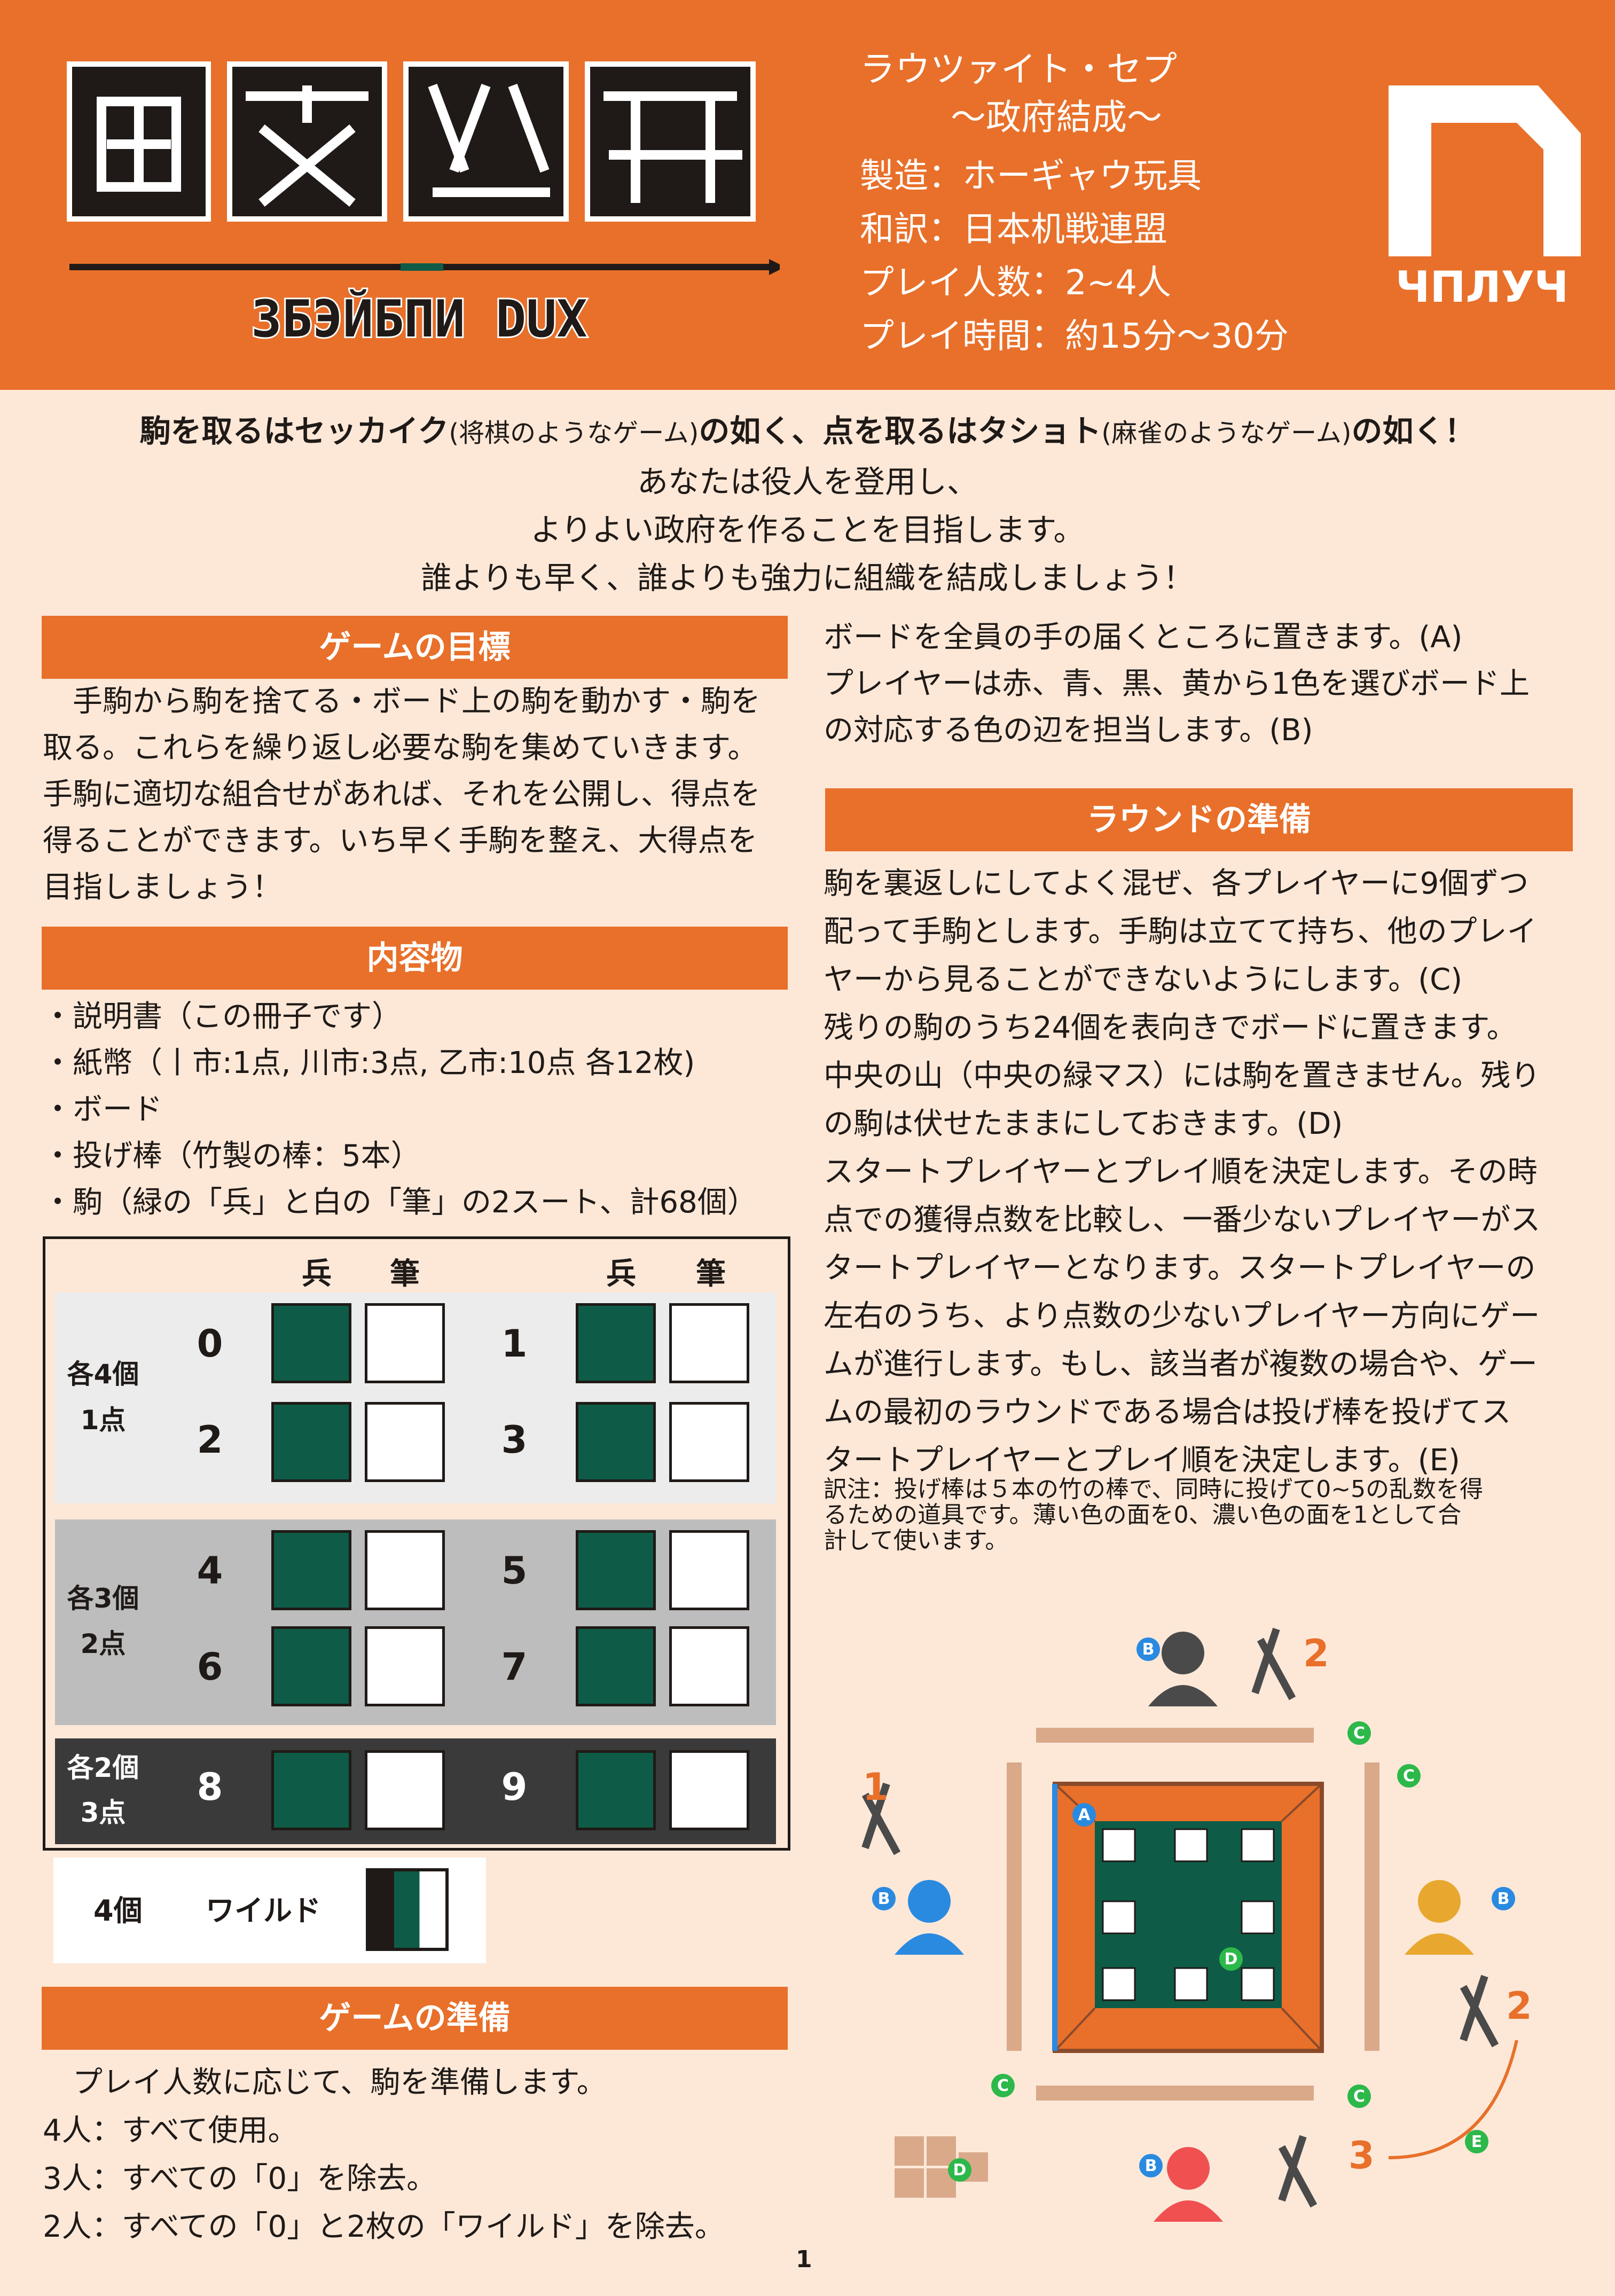 The width and height of the screenshot is (1615, 2296). What do you see at coordinates (1181, 1364) in the screenshot?
I see `round-line: ムが進行します。もし、該当者が複数の場合や、ゲー` at bounding box center [1181, 1364].